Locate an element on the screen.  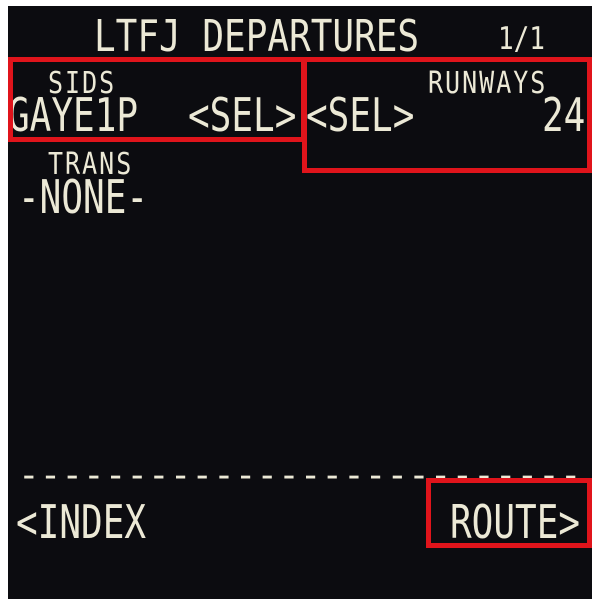
sid-gaye1p: GAYE1P is located at coordinates (73, 116).